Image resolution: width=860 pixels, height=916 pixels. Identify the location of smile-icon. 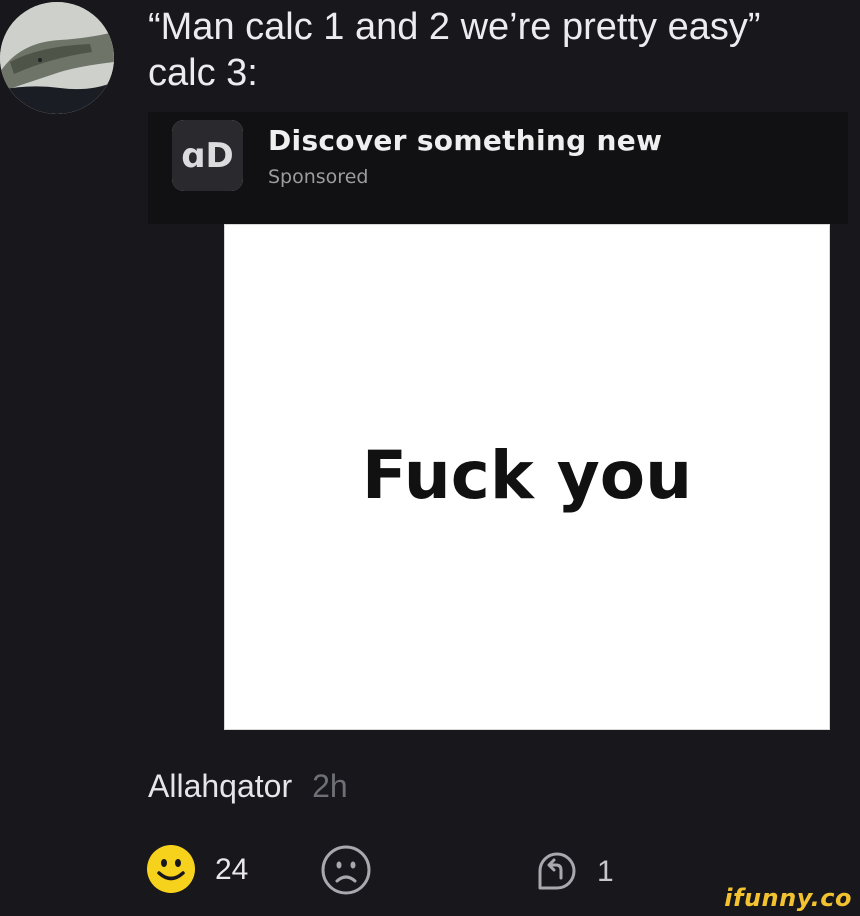
(171, 869).